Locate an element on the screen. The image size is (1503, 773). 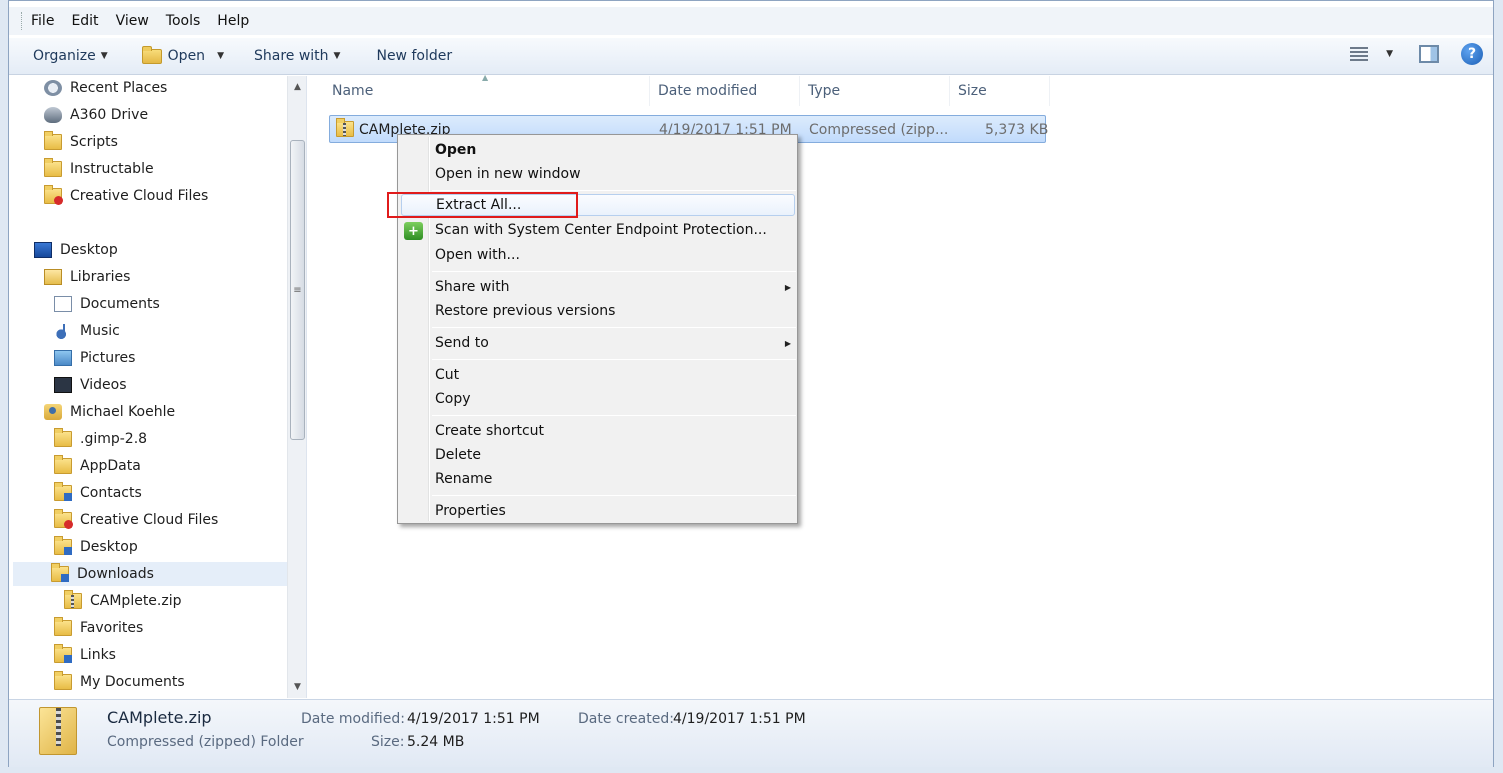
column-name: Name ▲ is located at coordinates (479, 89).